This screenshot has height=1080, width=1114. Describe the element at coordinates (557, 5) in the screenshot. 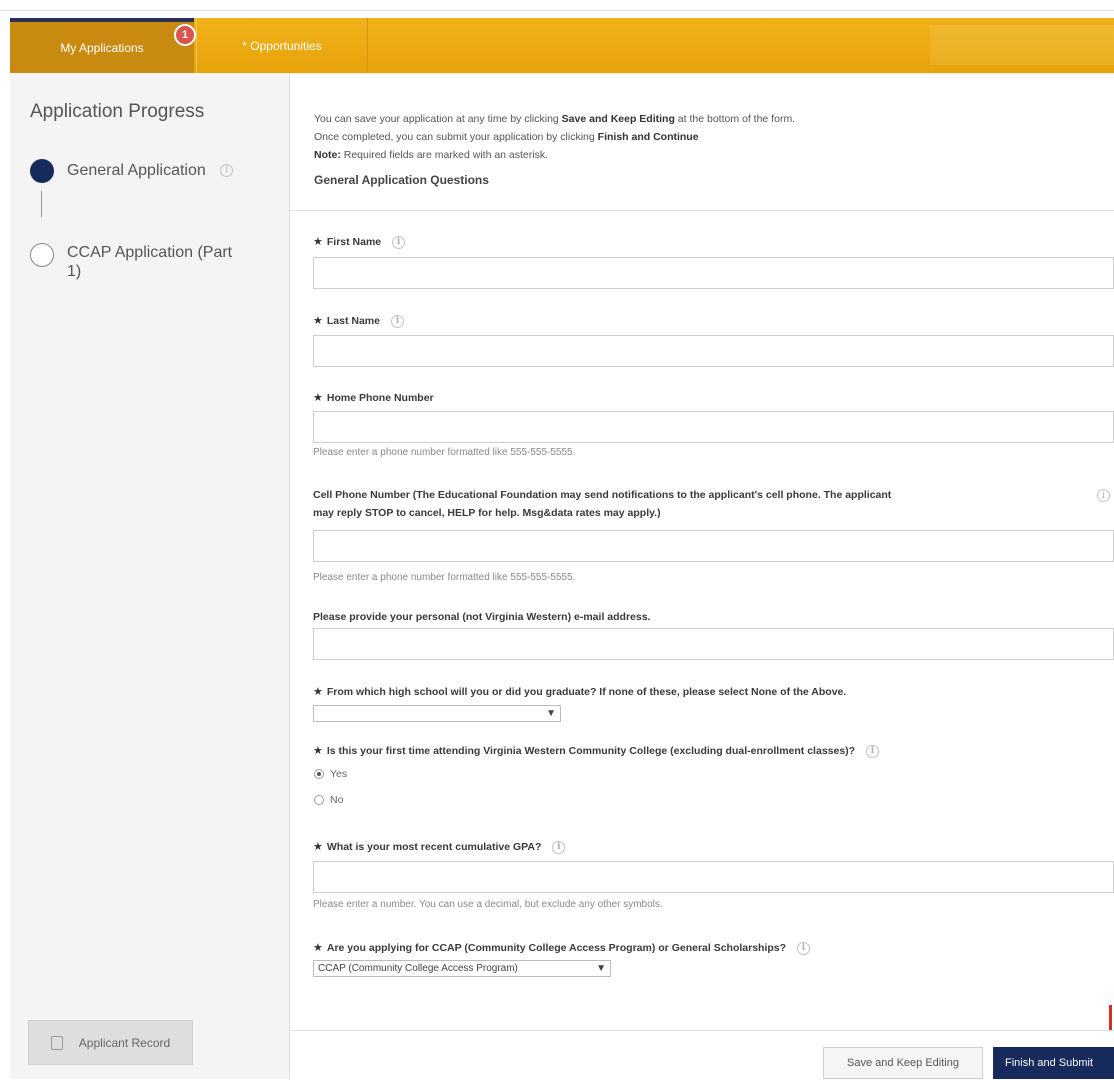

I see `browser-top-strip` at that location.